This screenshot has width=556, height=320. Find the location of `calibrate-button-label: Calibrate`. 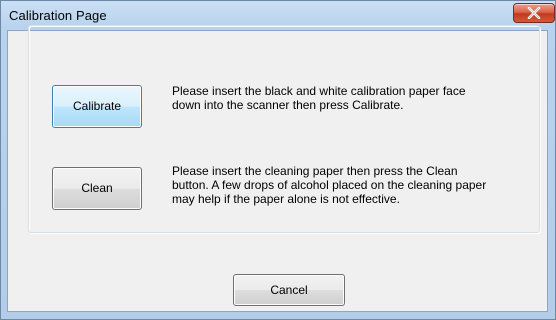

calibrate-button-label: Calibrate is located at coordinates (97, 106).